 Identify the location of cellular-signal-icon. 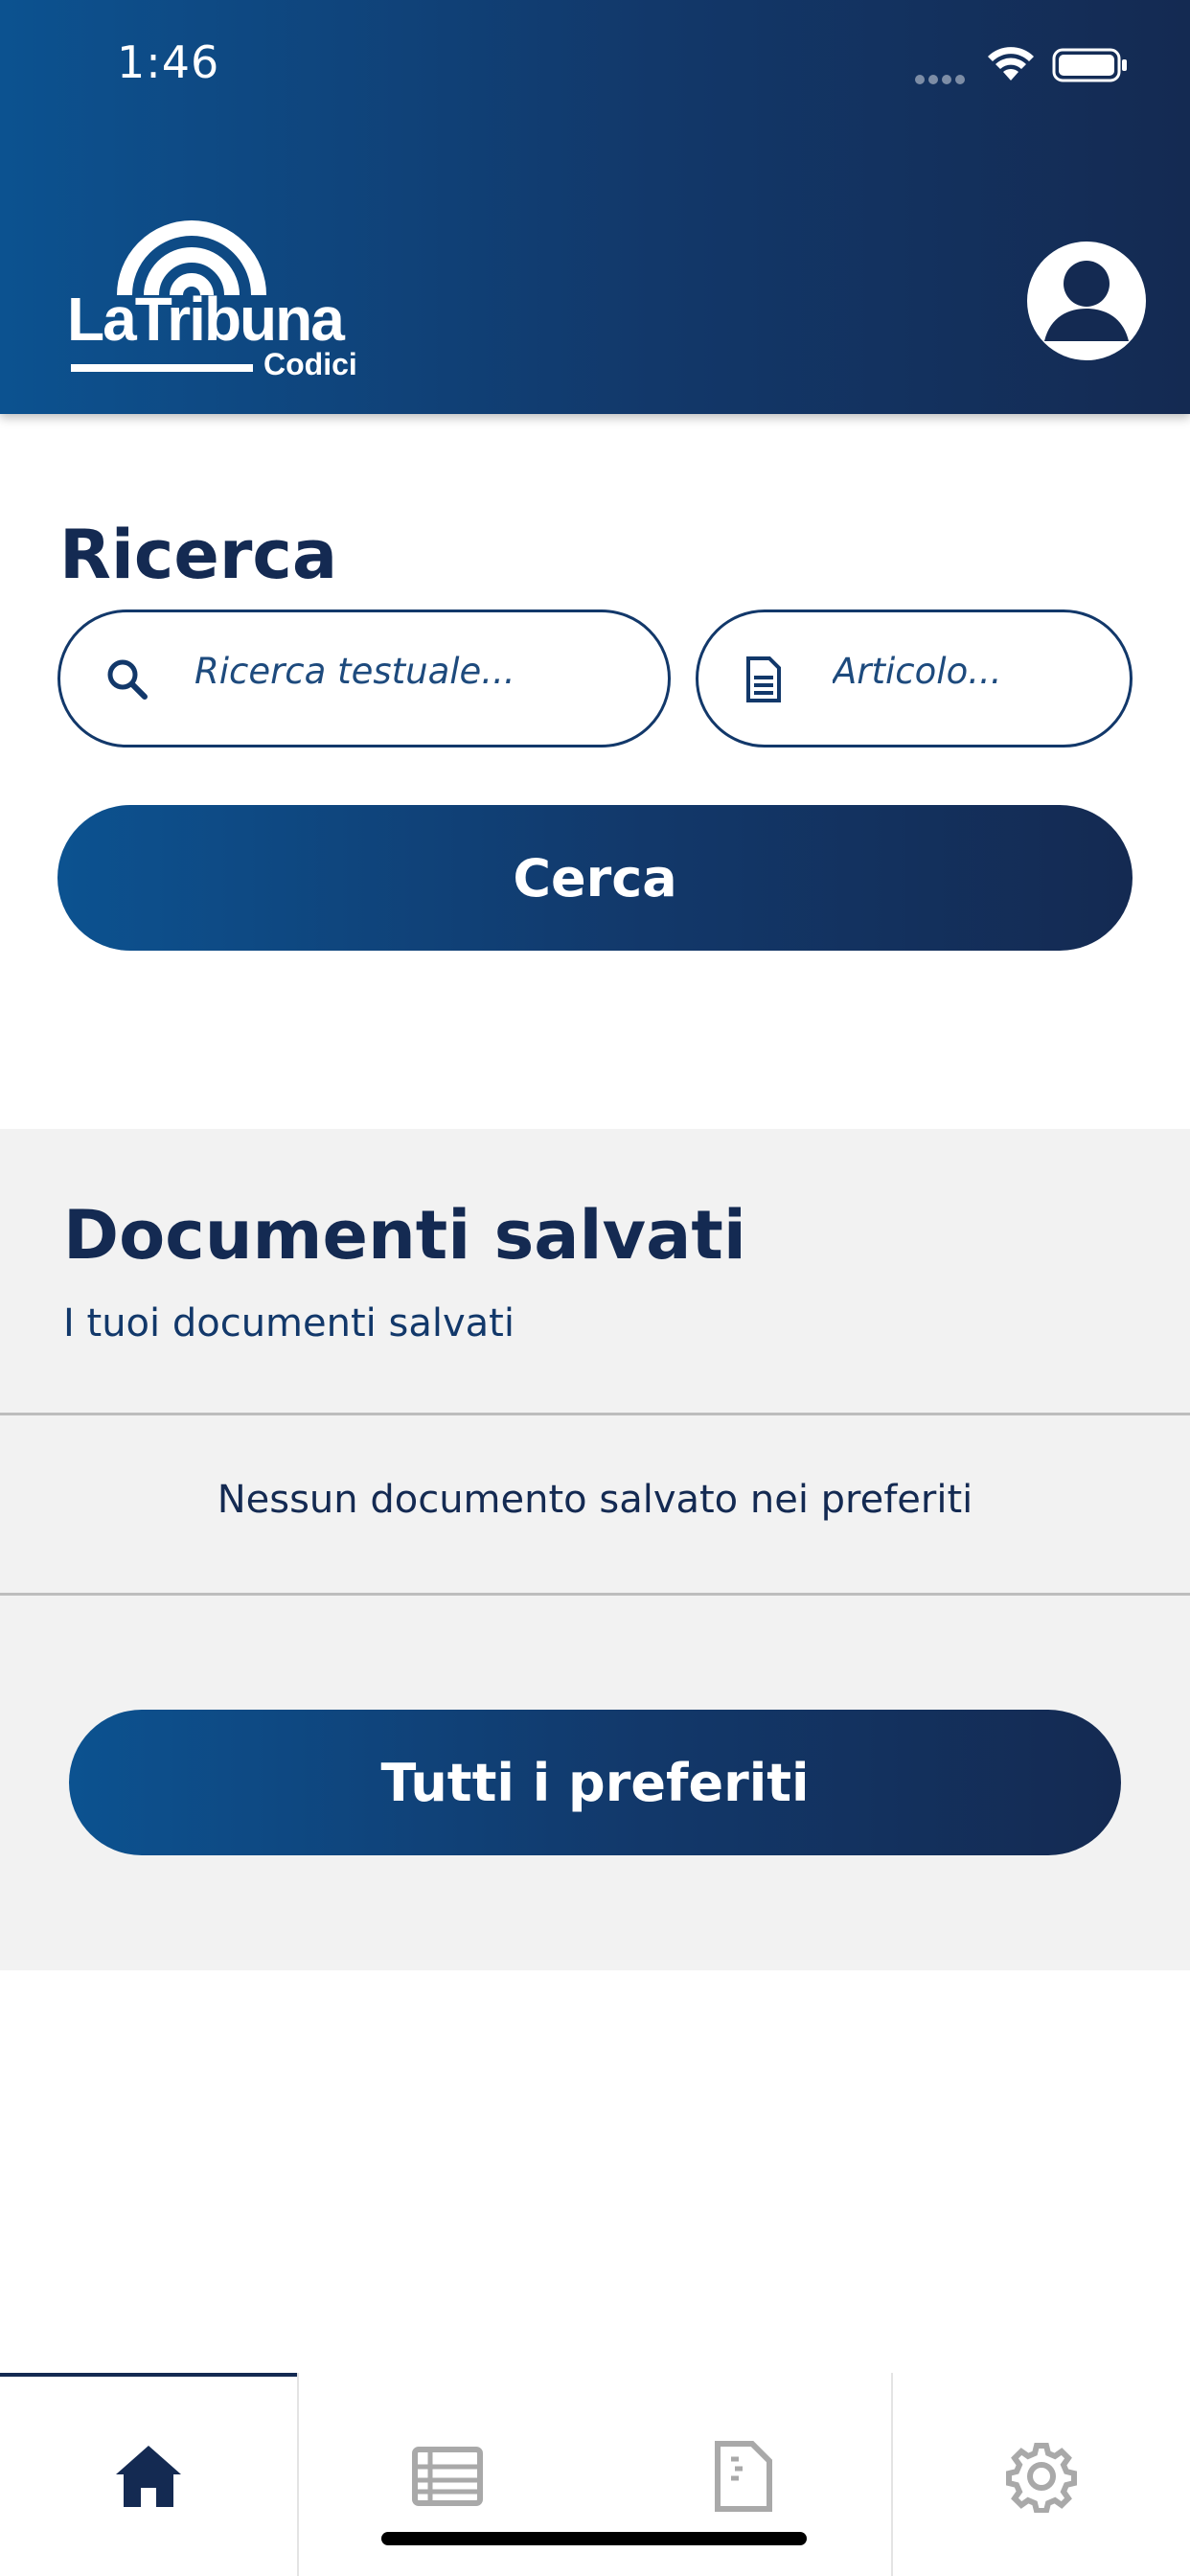
(943, 77).